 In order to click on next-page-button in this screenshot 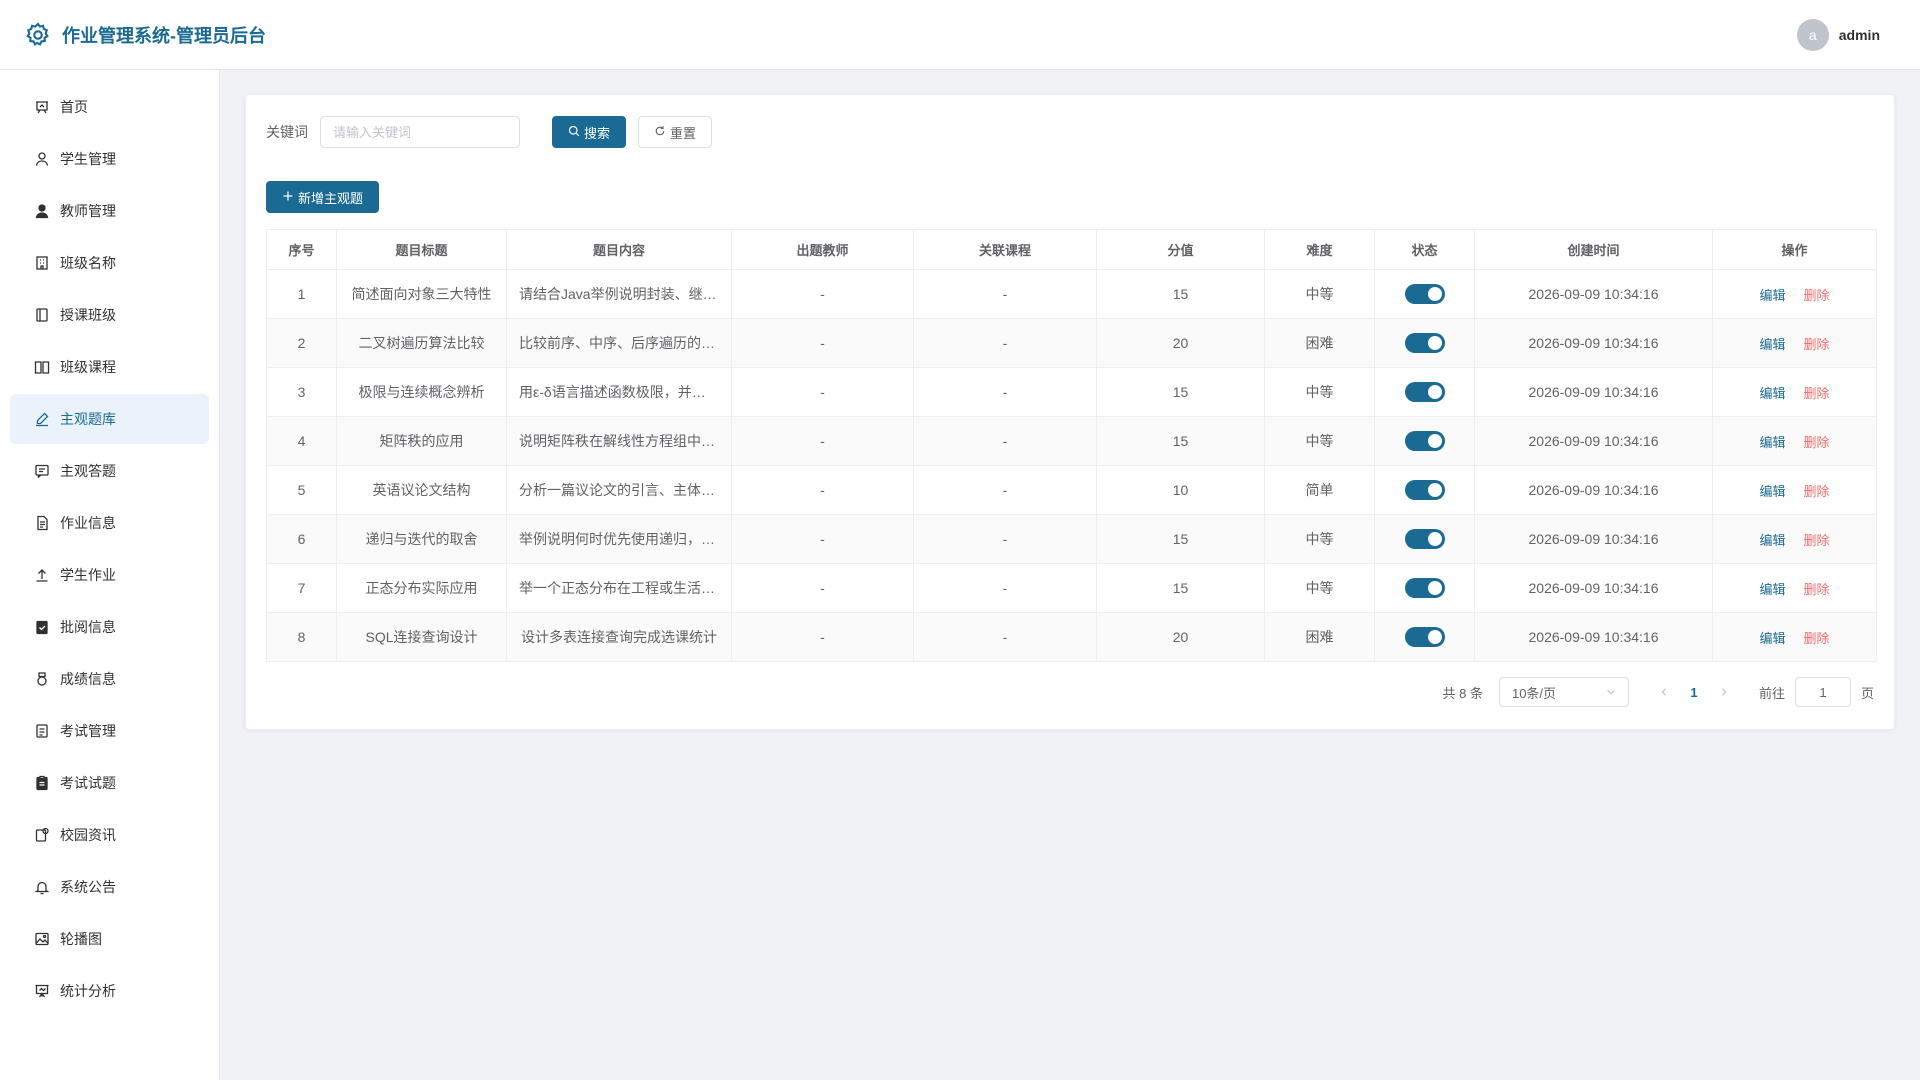, I will do `click(1724, 692)`.